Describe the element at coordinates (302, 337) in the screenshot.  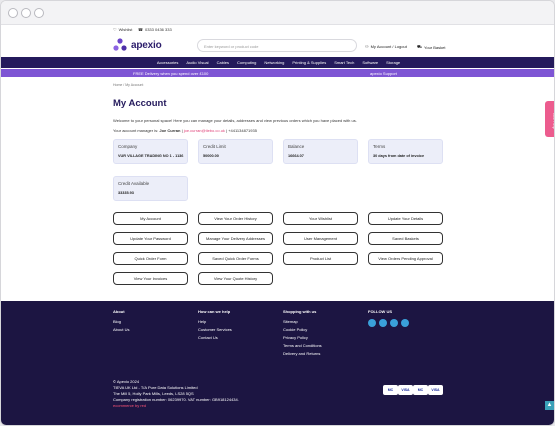
I see `footer-link: Privacy Policy` at that location.